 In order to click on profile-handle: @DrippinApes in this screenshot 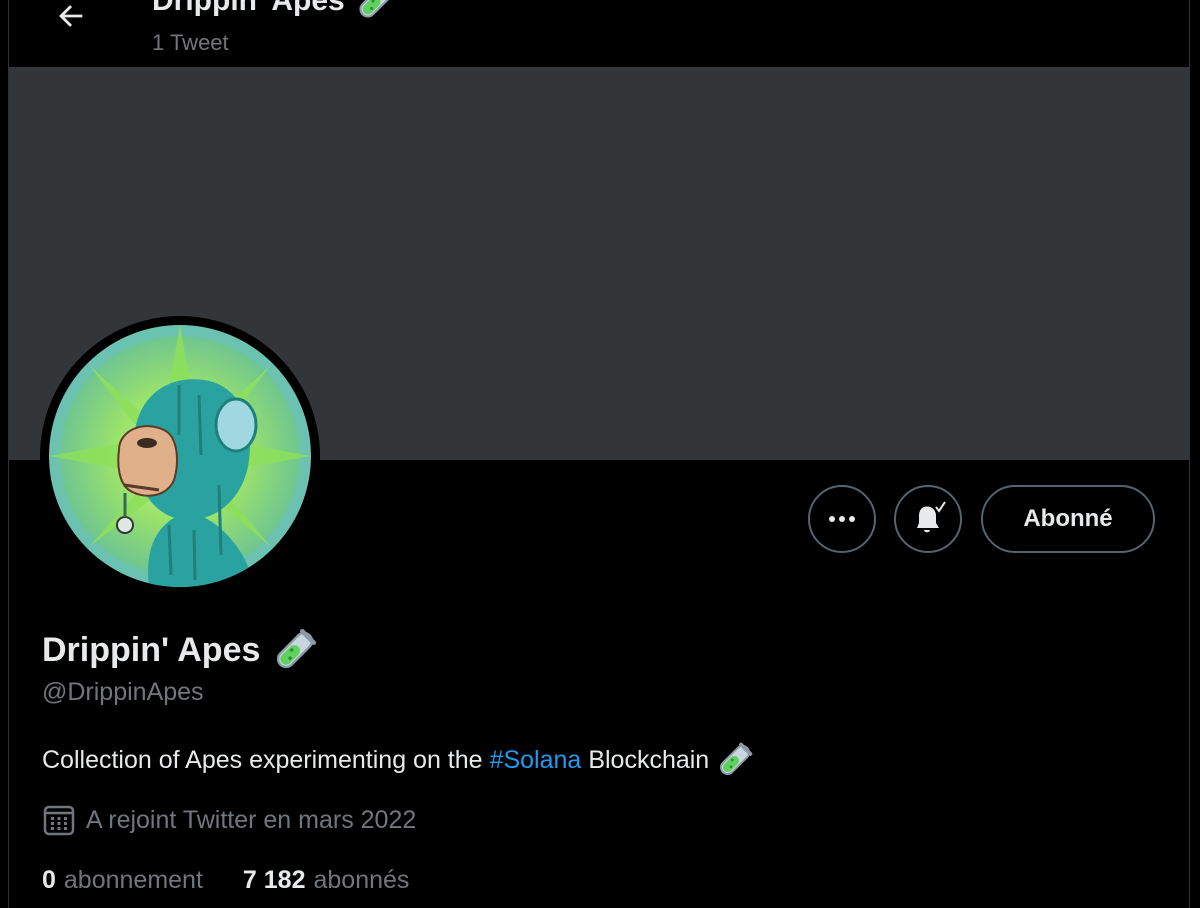, I will do `click(123, 692)`.